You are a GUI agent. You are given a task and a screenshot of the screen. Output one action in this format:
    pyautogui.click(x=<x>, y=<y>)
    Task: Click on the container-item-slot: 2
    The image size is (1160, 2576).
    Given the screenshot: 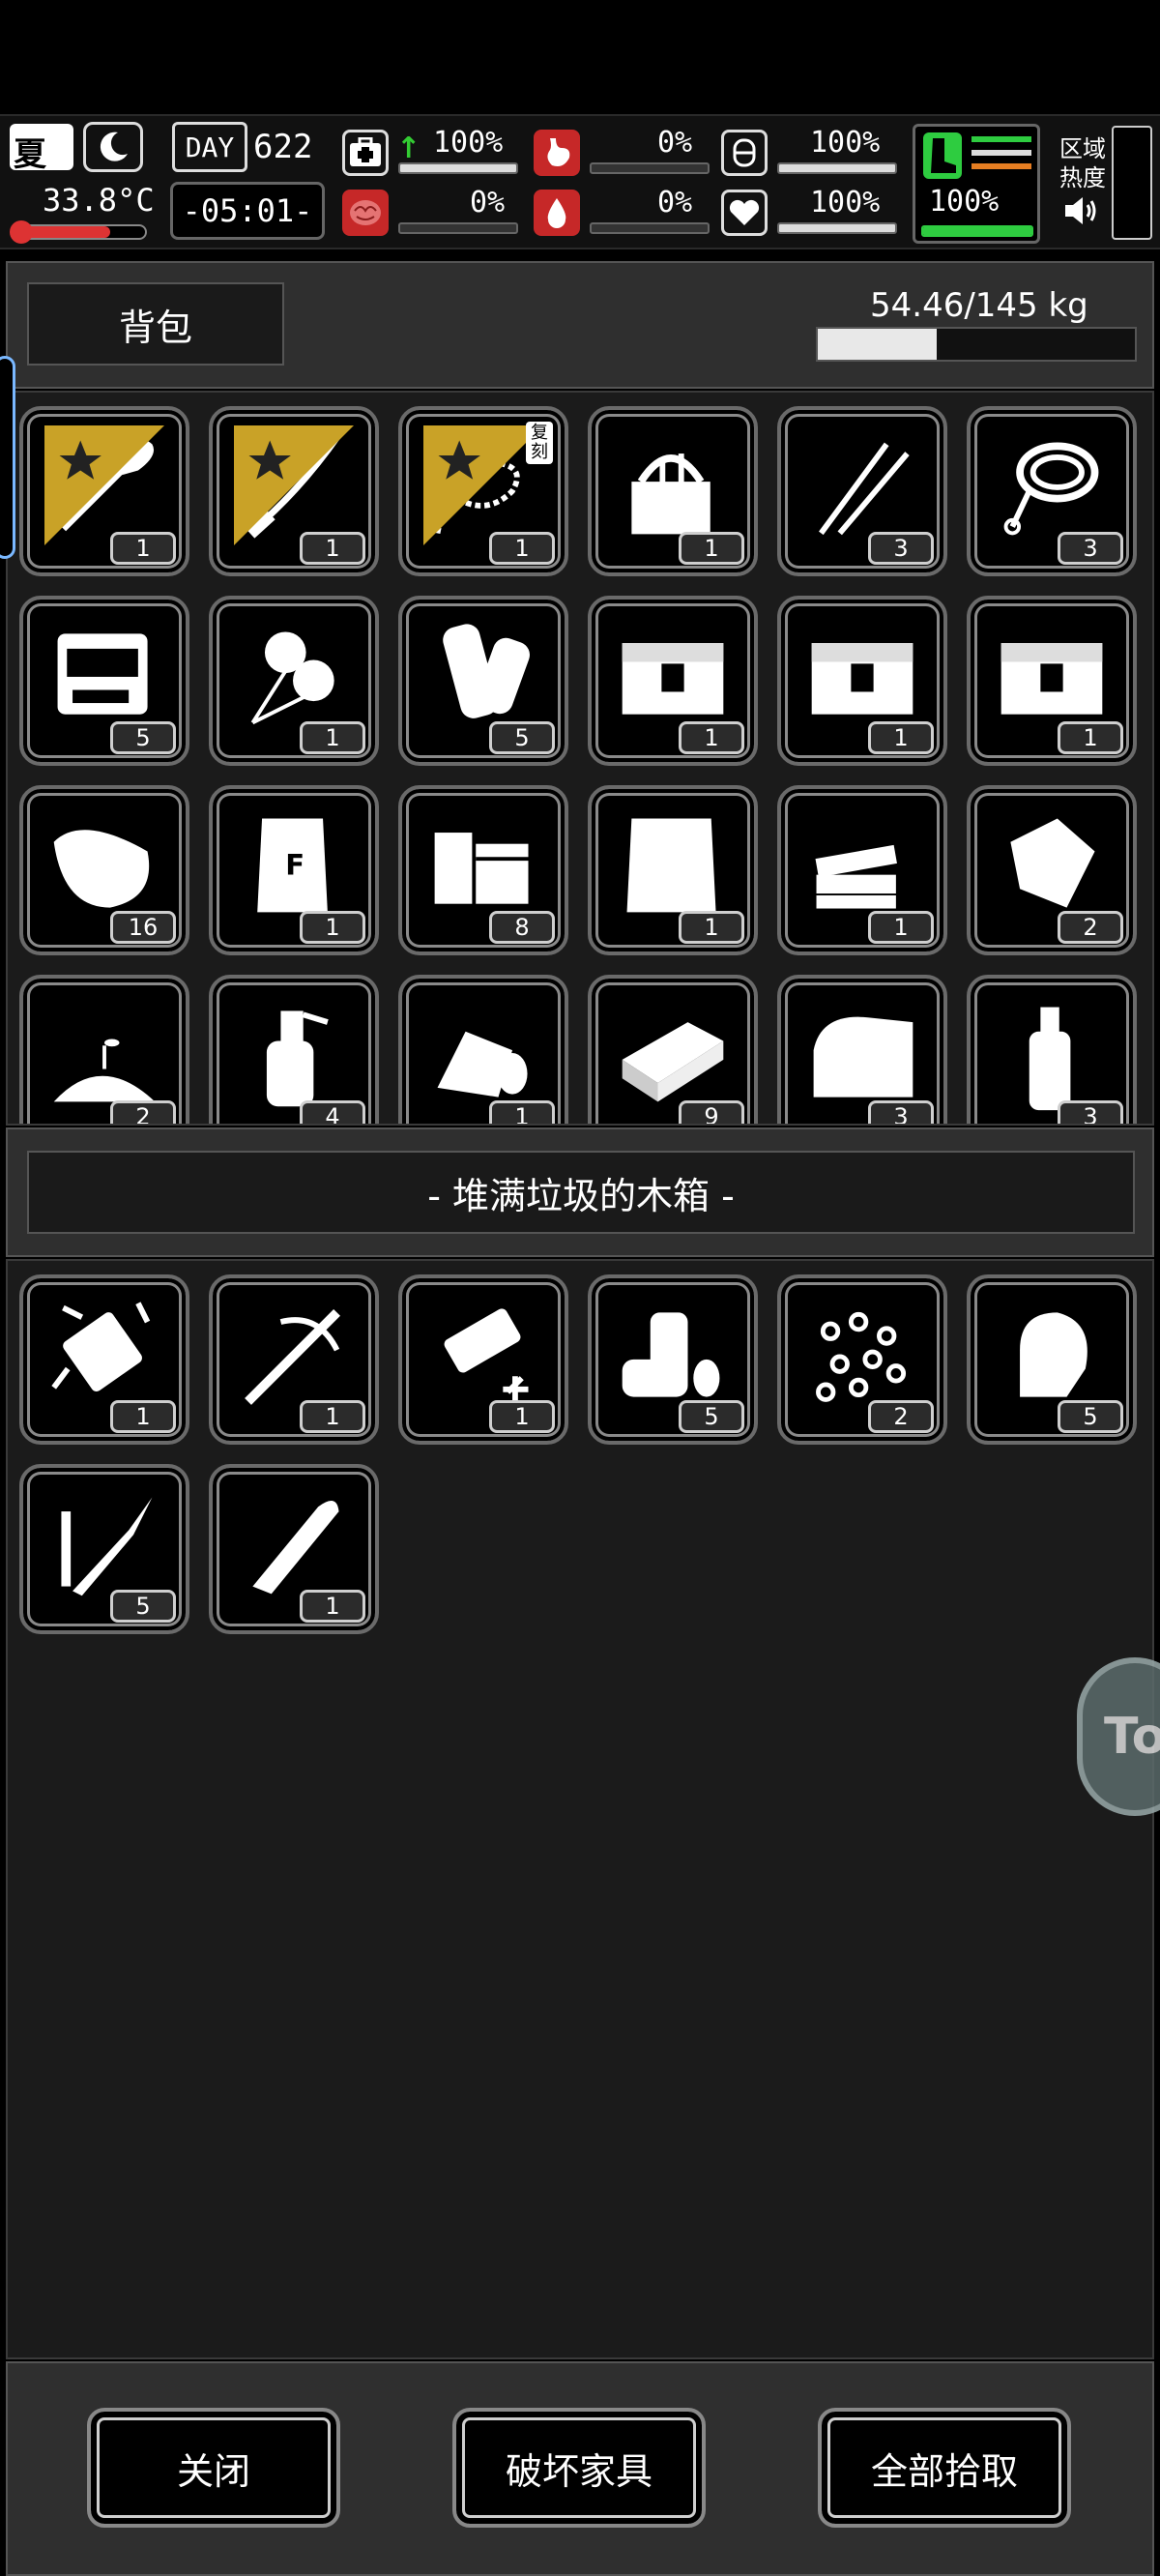 What is the action you would take?
    pyautogui.click(x=862, y=1359)
    